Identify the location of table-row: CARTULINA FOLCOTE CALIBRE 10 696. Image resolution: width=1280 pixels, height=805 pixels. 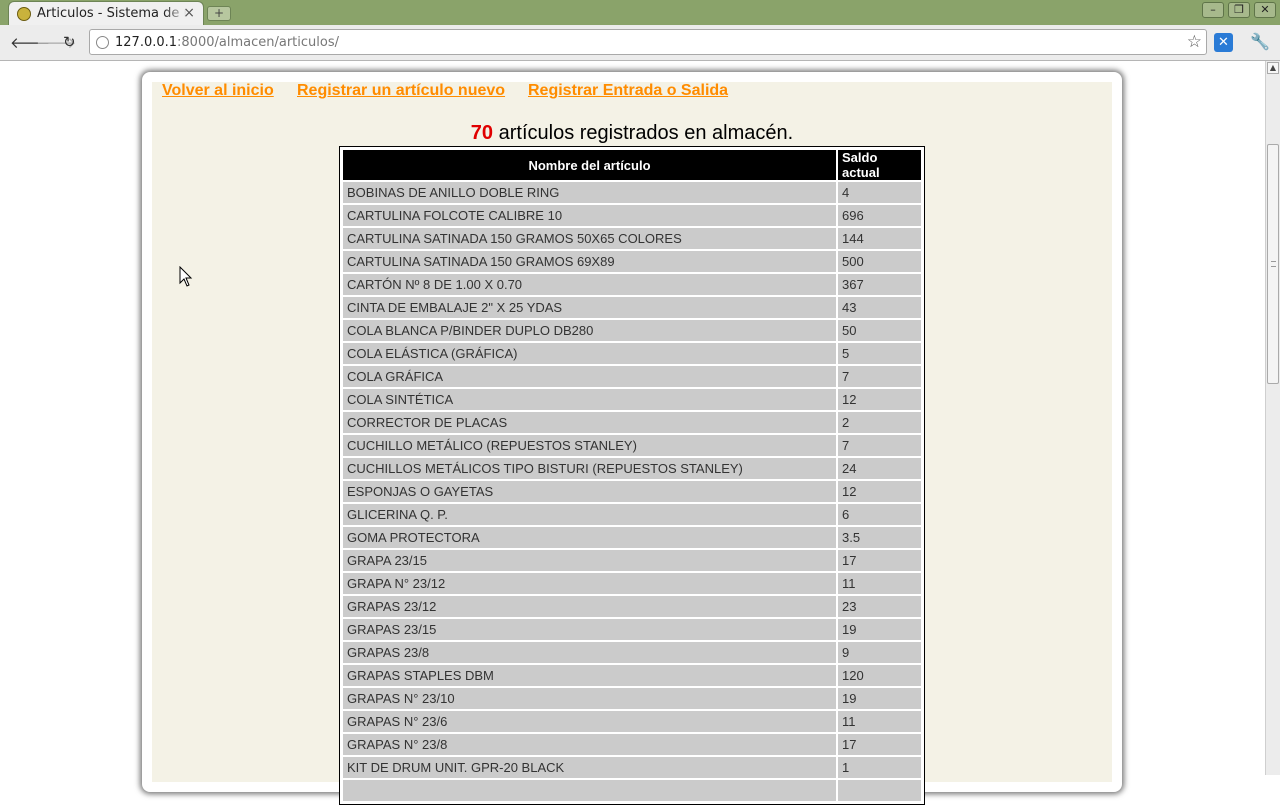
(632, 215).